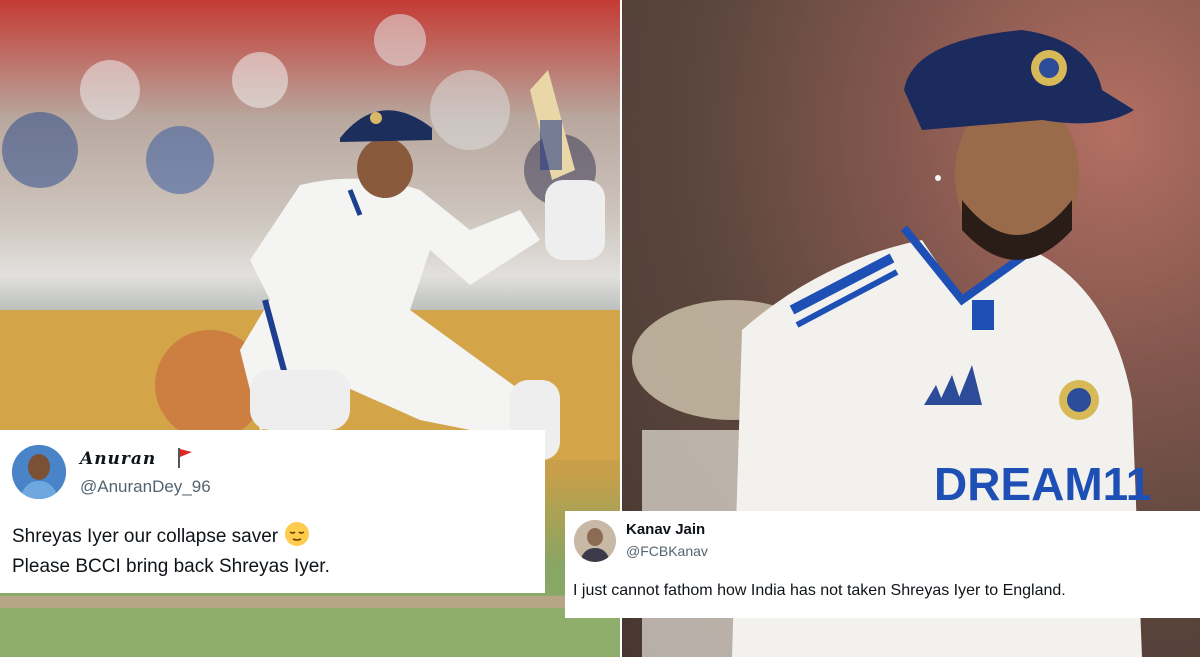 The image size is (1200, 657). What do you see at coordinates (667, 551) in the screenshot?
I see `user-handle: @FCBKanav` at bounding box center [667, 551].